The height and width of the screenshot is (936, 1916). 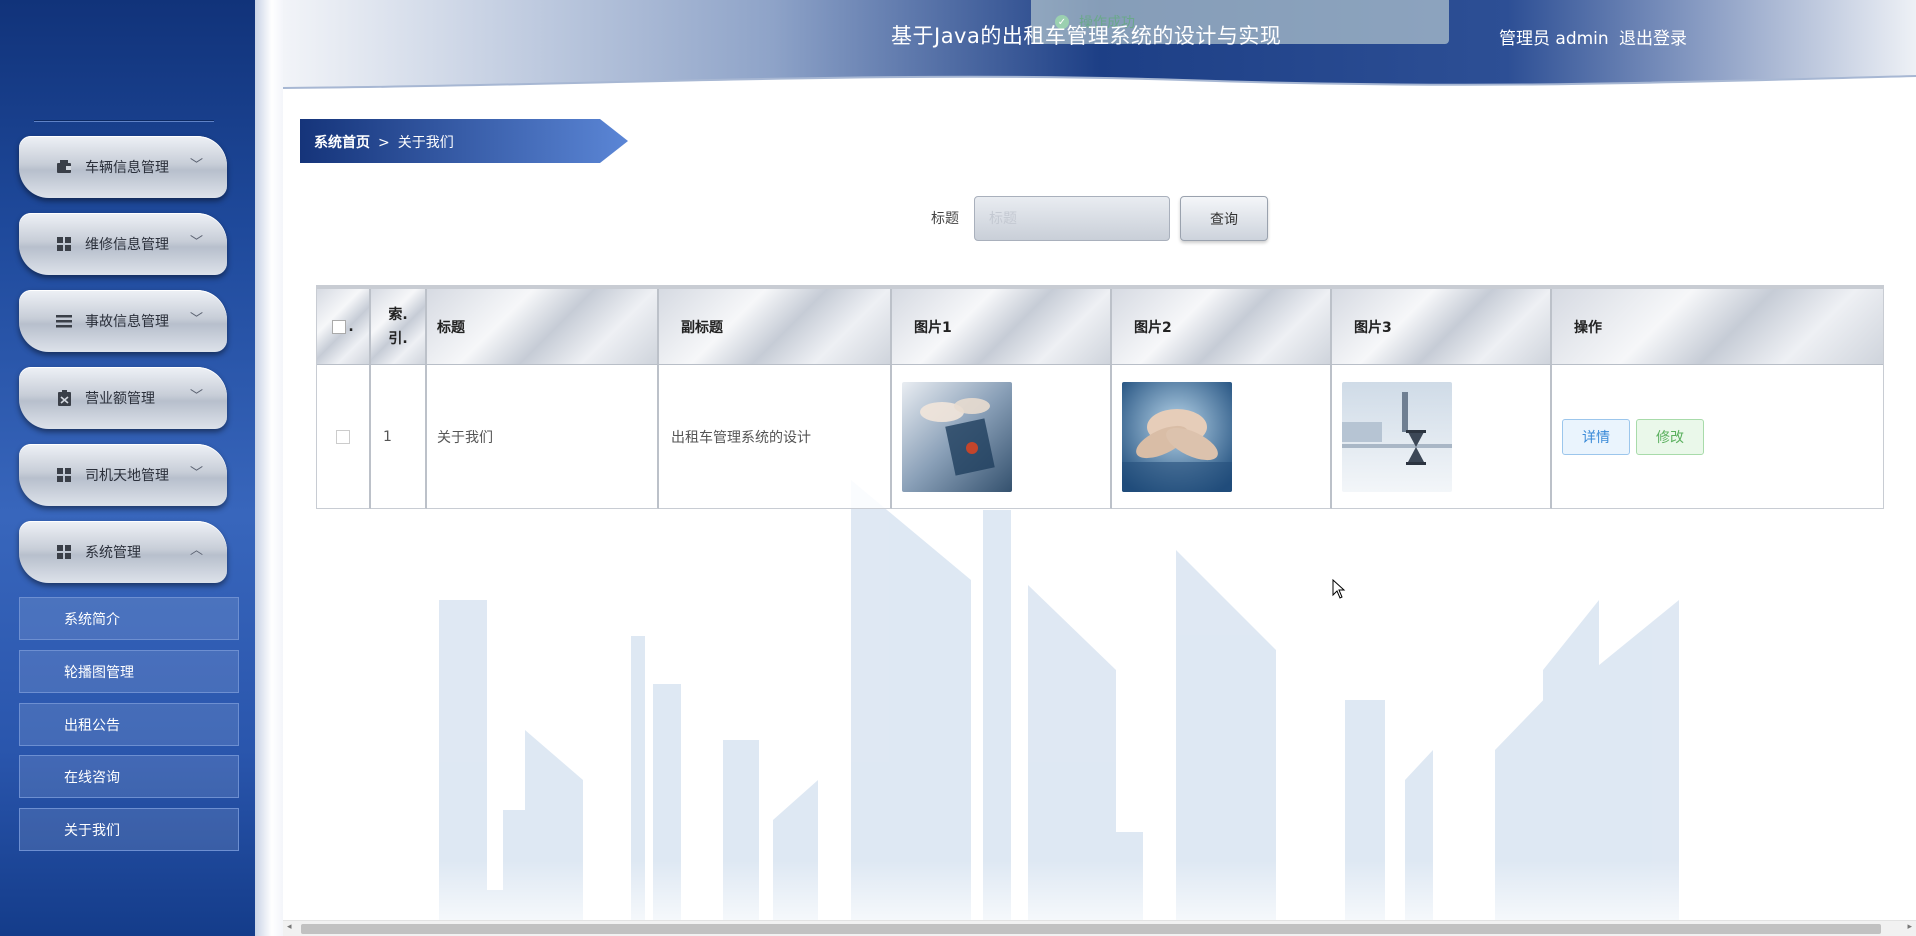 What do you see at coordinates (543, 327) in the screenshot?
I see `header-title: 标题` at bounding box center [543, 327].